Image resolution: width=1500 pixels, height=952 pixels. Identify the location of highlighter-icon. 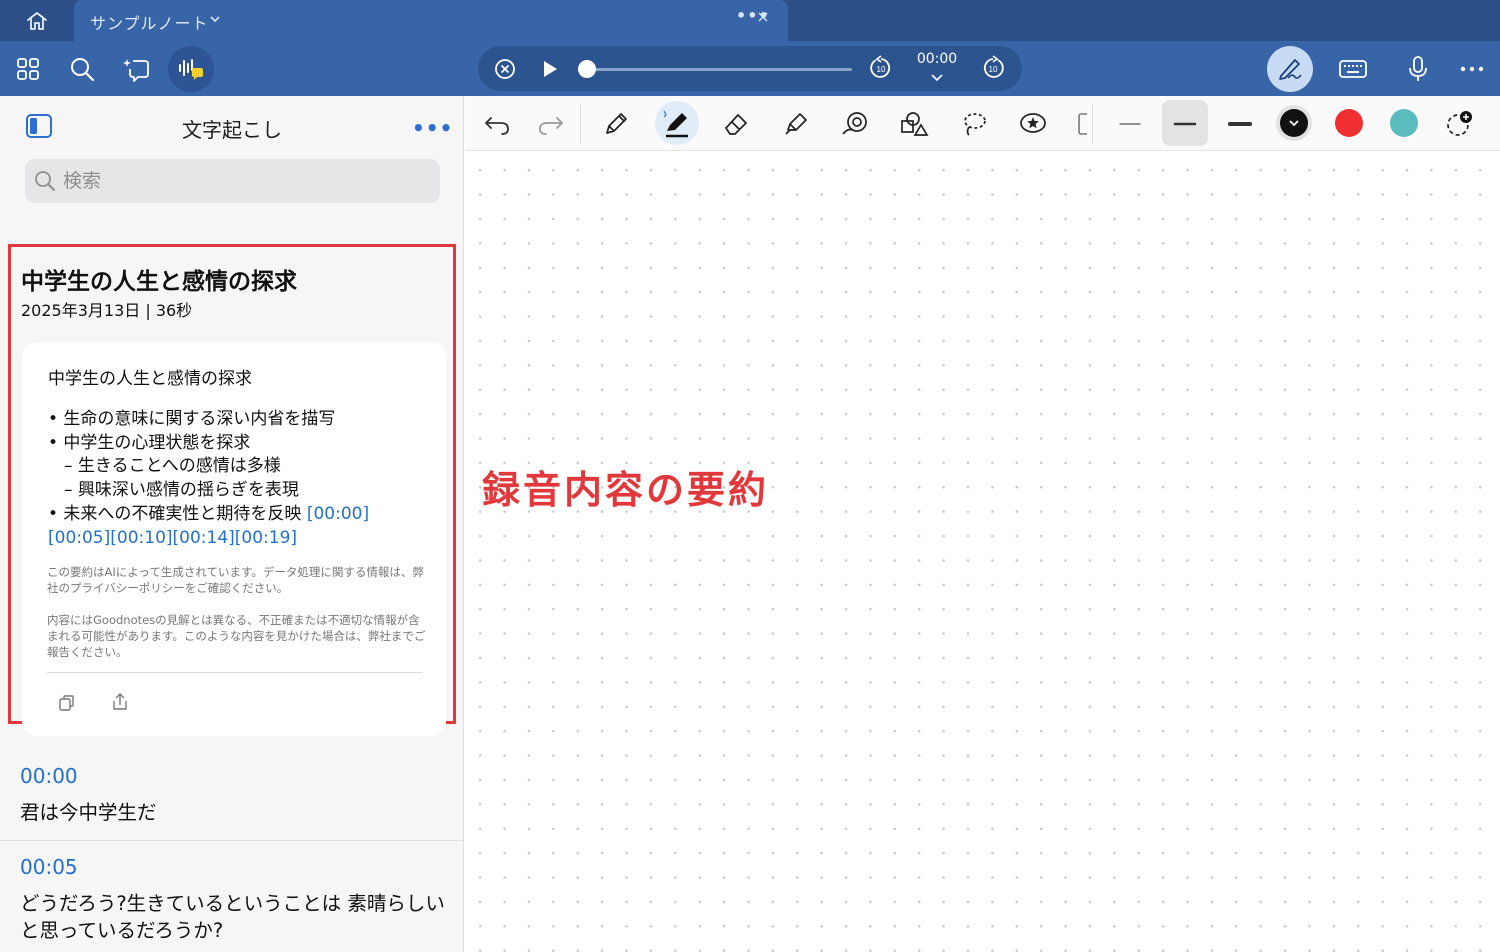
(796, 124).